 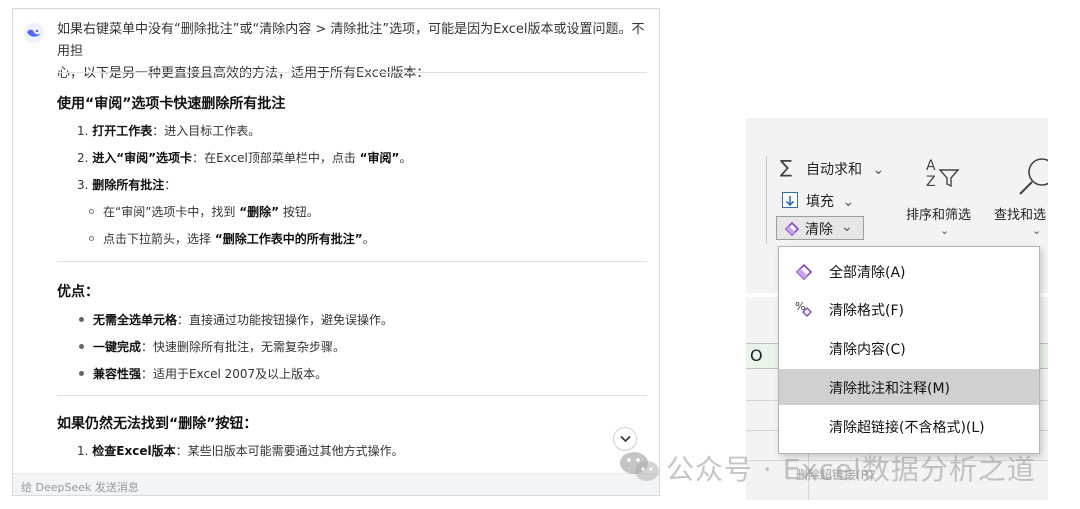 I want to click on autosum-label: 自动求和, so click(x=834, y=170).